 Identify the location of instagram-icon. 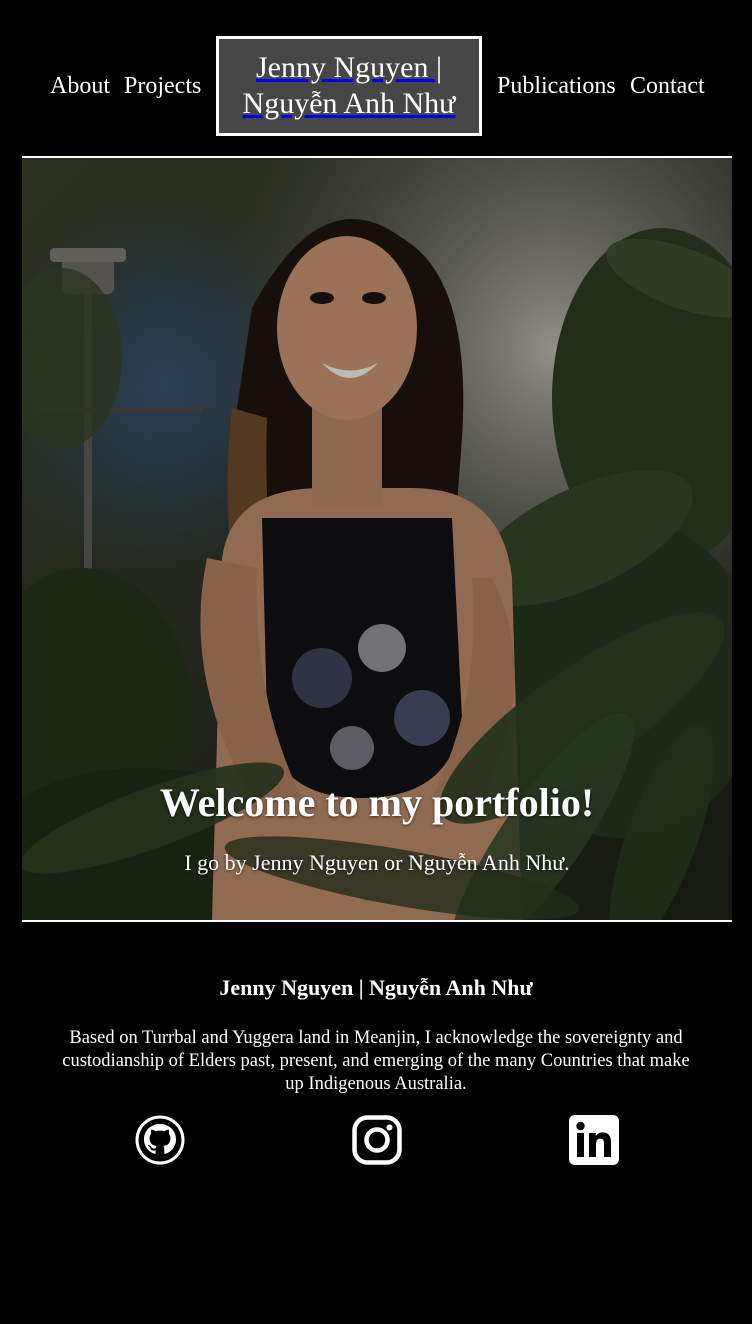
(377, 1140).